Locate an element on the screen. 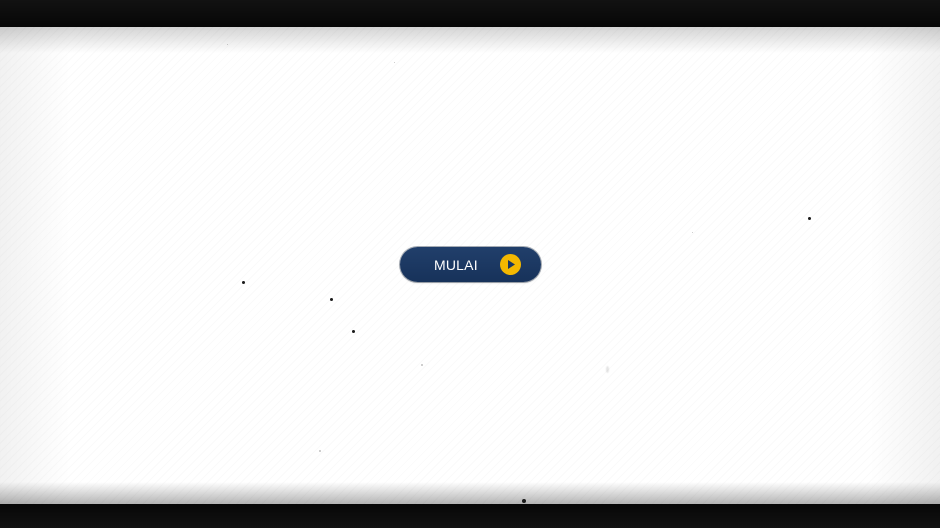 The height and width of the screenshot is (528, 940). start-button: MULAI is located at coordinates (470, 264).